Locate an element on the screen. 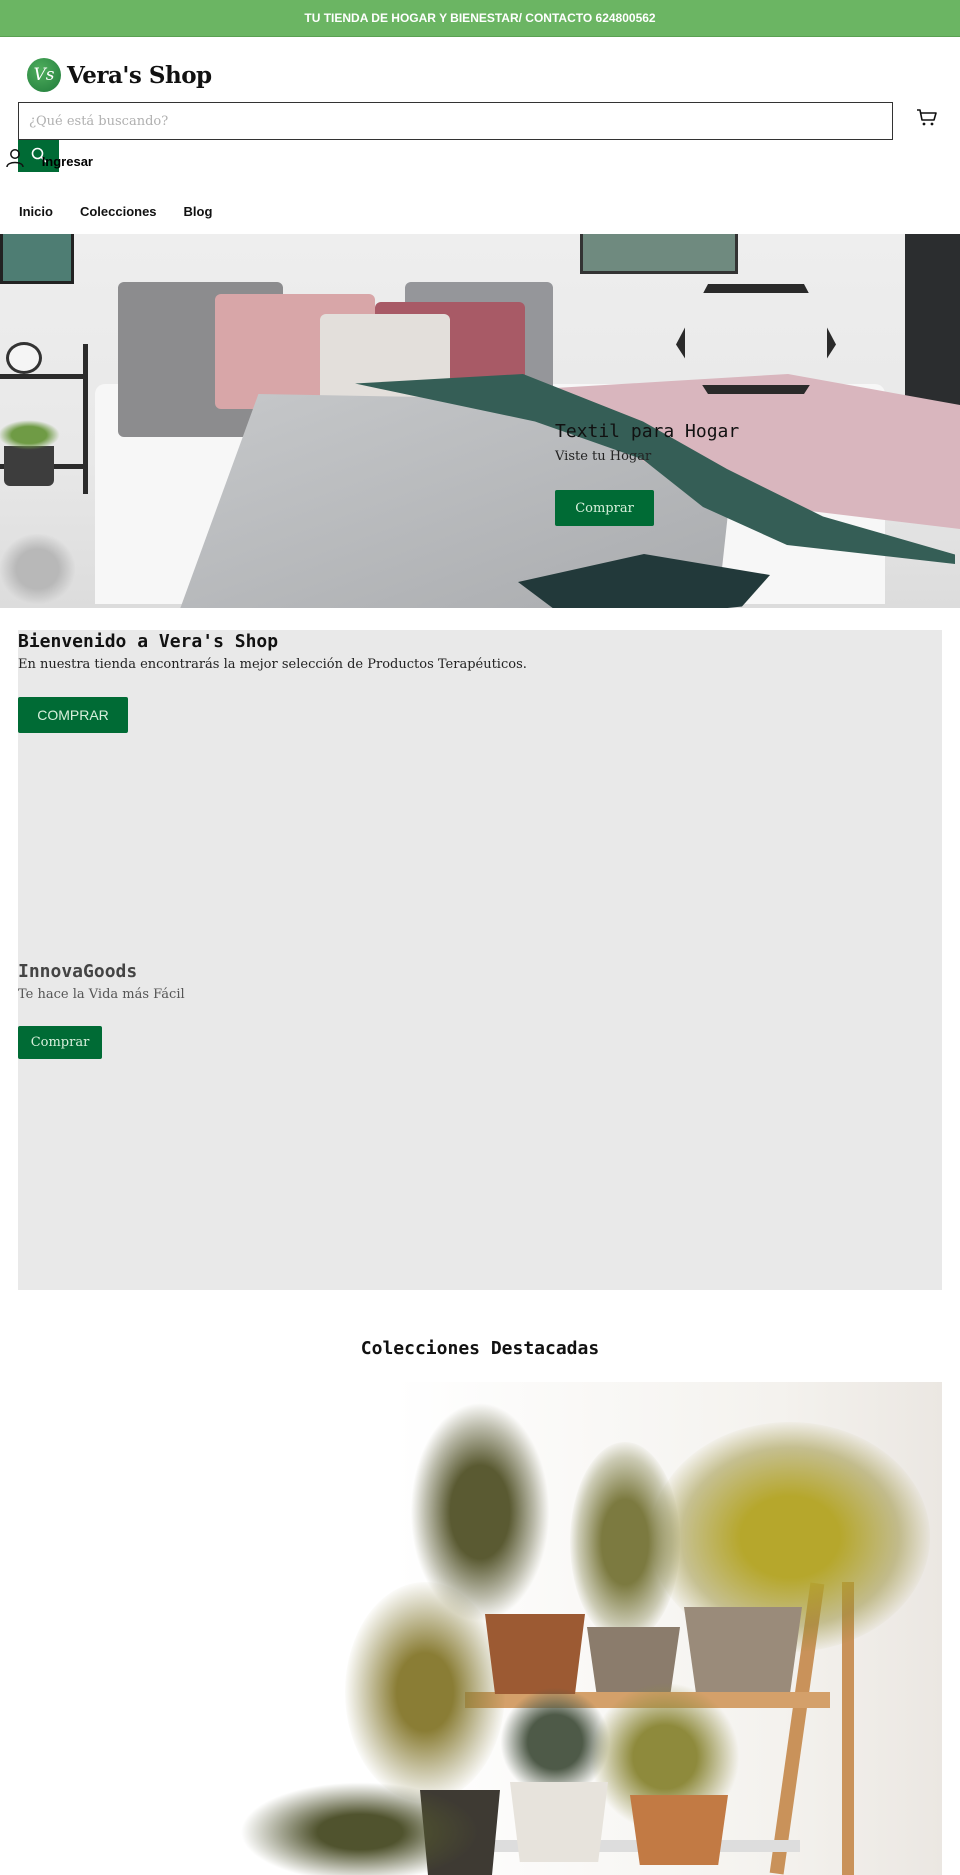  rug is located at coordinates (37, 569).